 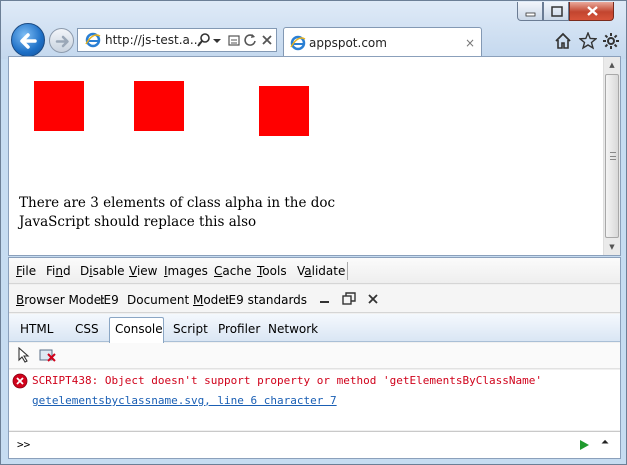 I want to click on document-mode-label: Document Mode:, so click(x=178, y=300).